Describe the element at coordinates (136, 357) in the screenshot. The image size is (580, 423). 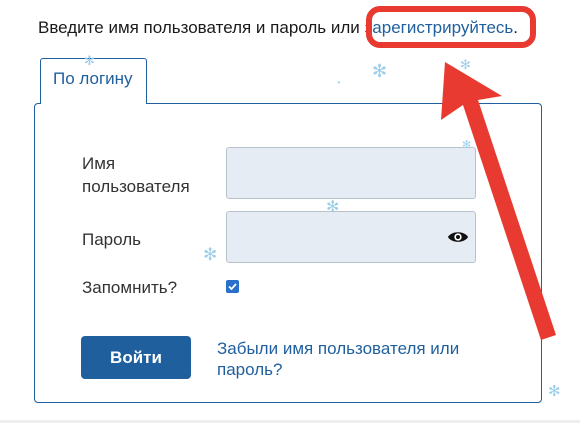
I see `login-button: Войти` at that location.